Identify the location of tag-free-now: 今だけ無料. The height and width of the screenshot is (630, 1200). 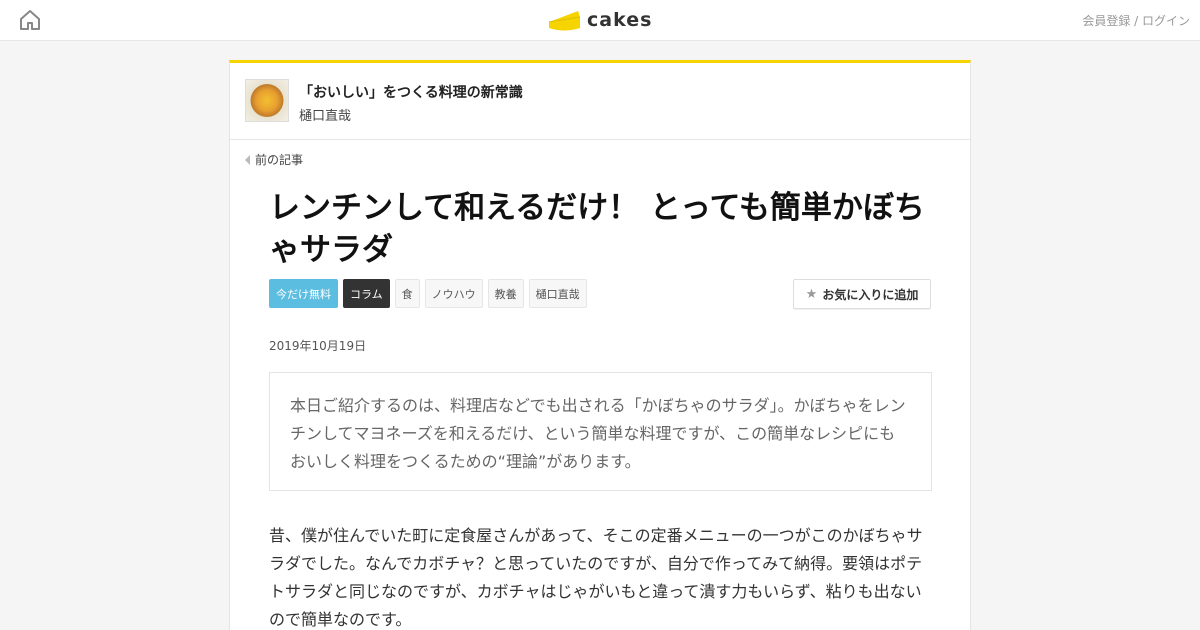
(303, 293).